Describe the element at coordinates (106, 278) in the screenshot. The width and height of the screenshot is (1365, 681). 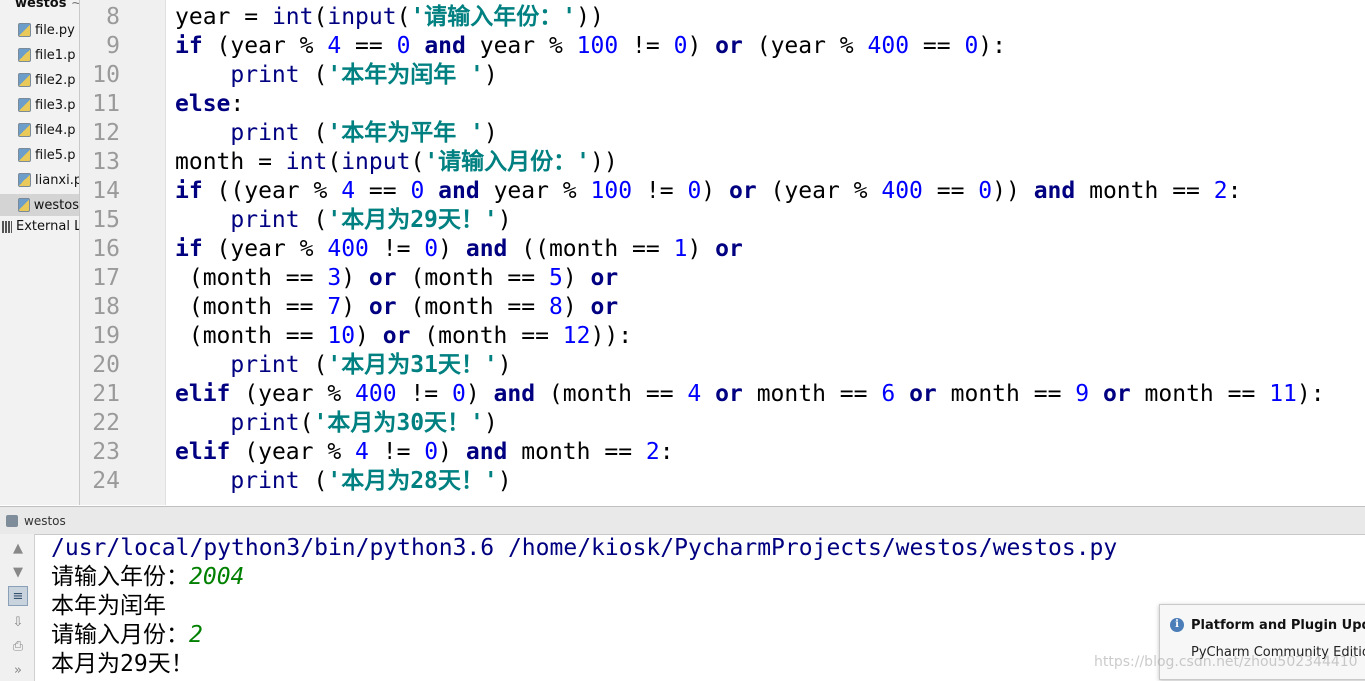
I see `line-number: 17` at that location.